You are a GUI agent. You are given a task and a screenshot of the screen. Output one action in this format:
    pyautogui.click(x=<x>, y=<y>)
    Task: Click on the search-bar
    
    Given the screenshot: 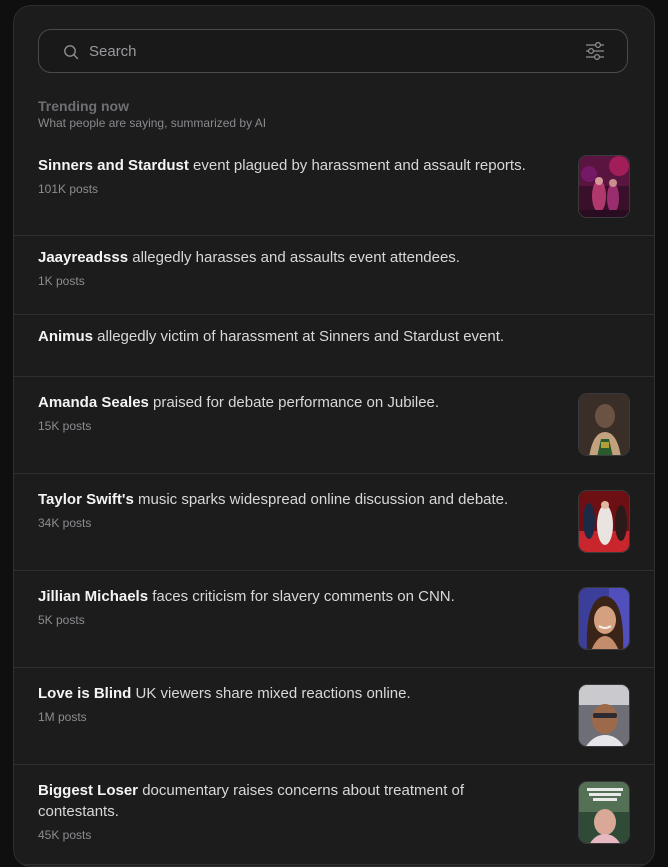 What is the action you would take?
    pyautogui.click(x=333, y=51)
    